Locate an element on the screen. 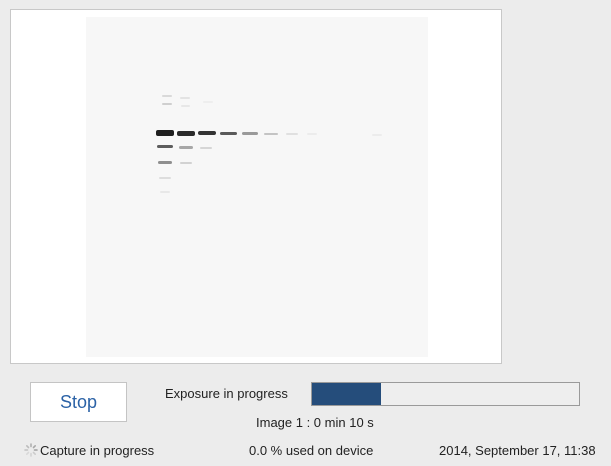  timestamp-label: 2014, September 17, 11:38 is located at coordinates (517, 450).